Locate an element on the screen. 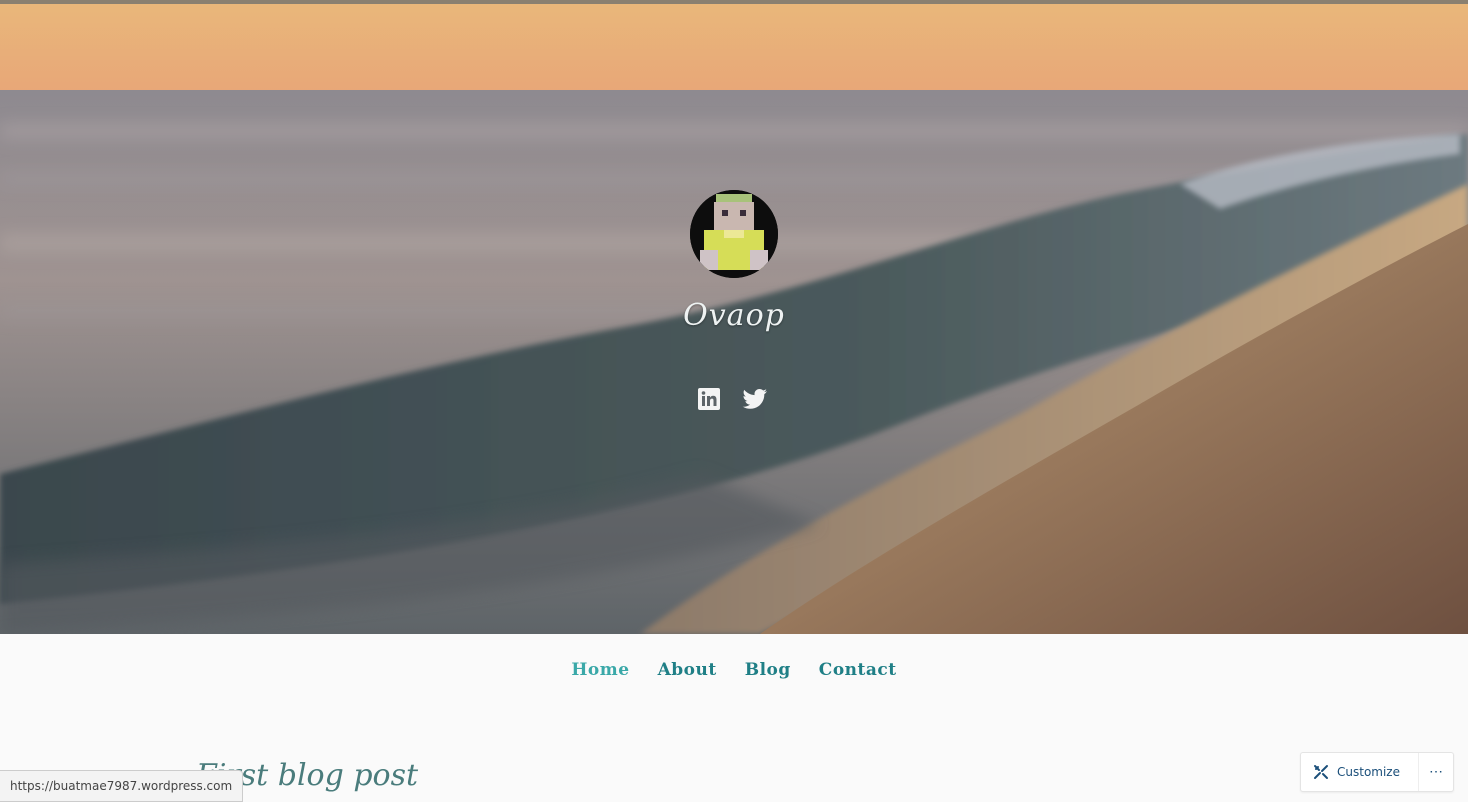 Image resolution: width=1468 pixels, height=802 pixels. twitter-icon is located at coordinates (755, 399).